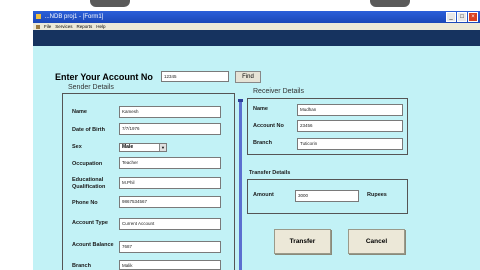  What do you see at coordinates (278, 91) in the screenshot?
I see `receiver-section-title: Receiver Details` at bounding box center [278, 91].